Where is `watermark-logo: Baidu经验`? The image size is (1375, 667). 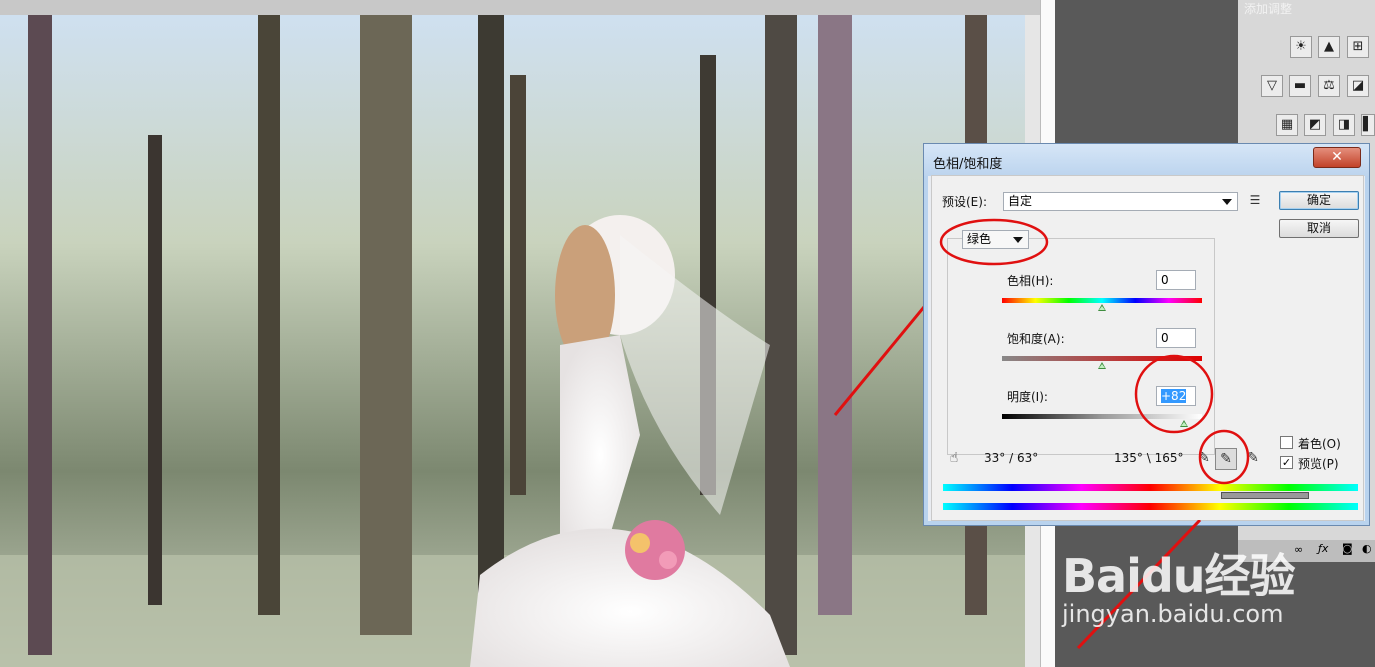 watermark-logo: Baidu经验 is located at coordinates (1179, 576).